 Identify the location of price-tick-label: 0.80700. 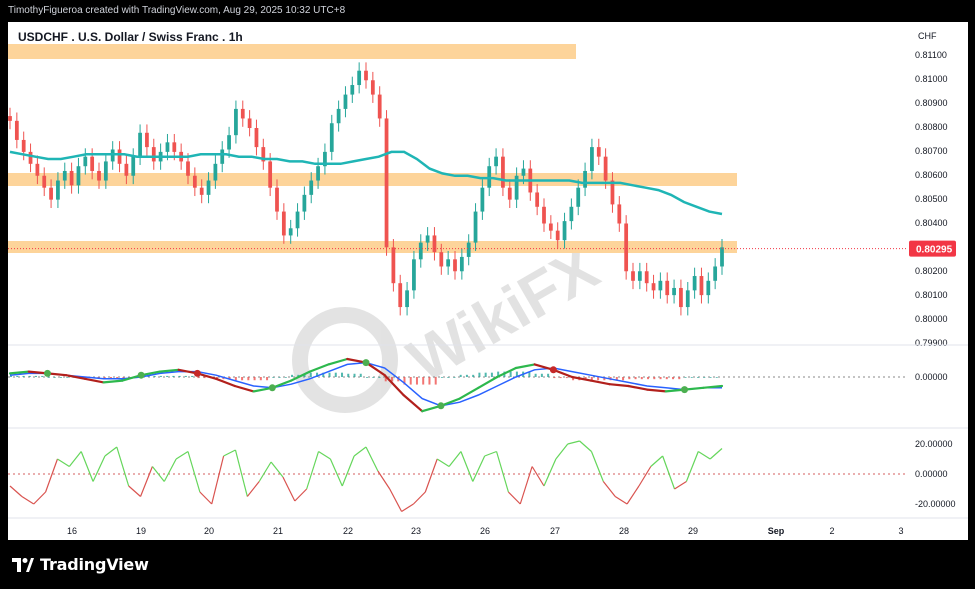
(931, 151).